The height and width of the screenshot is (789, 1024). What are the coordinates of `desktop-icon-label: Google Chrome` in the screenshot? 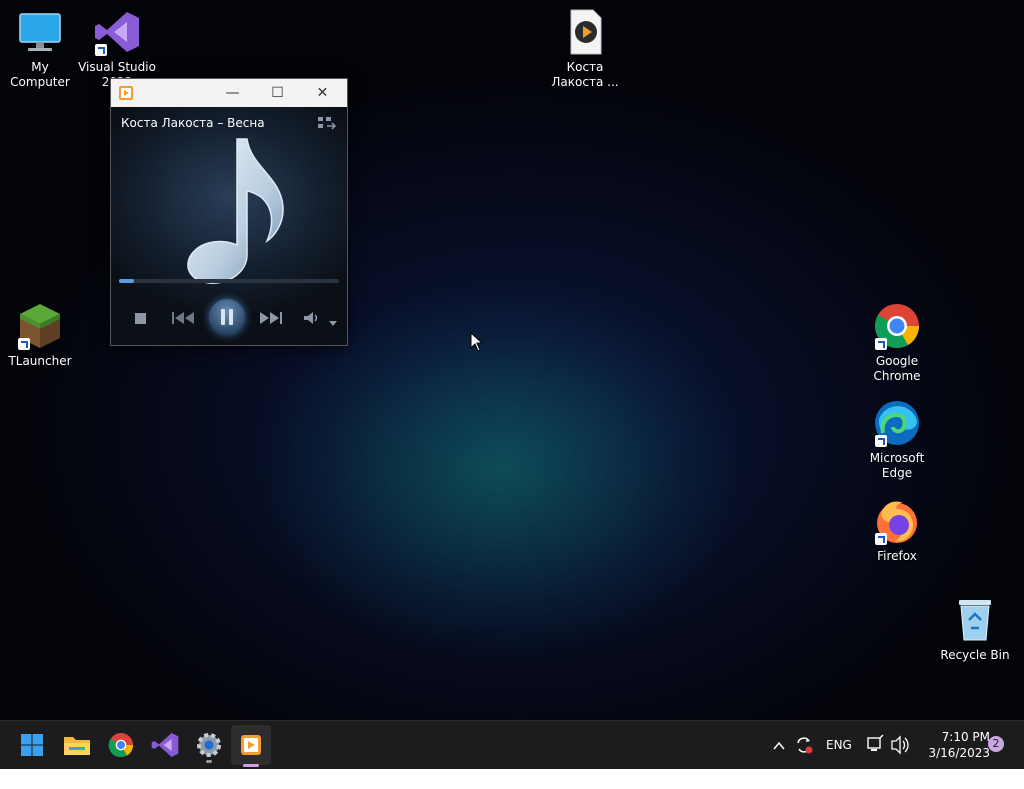 It's located at (897, 368).